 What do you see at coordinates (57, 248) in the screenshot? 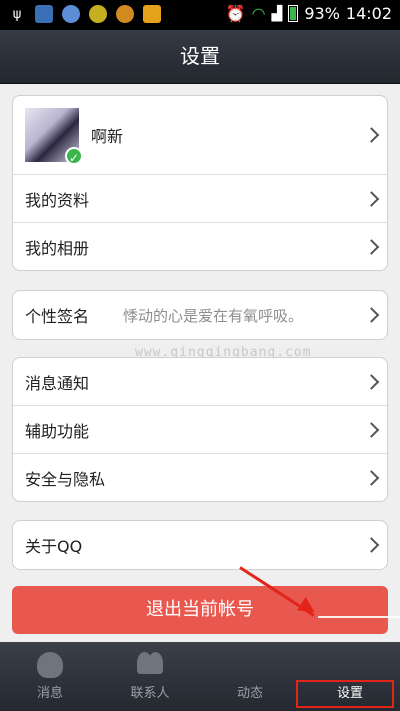
I see `my-album-label: 我的相册` at bounding box center [57, 248].